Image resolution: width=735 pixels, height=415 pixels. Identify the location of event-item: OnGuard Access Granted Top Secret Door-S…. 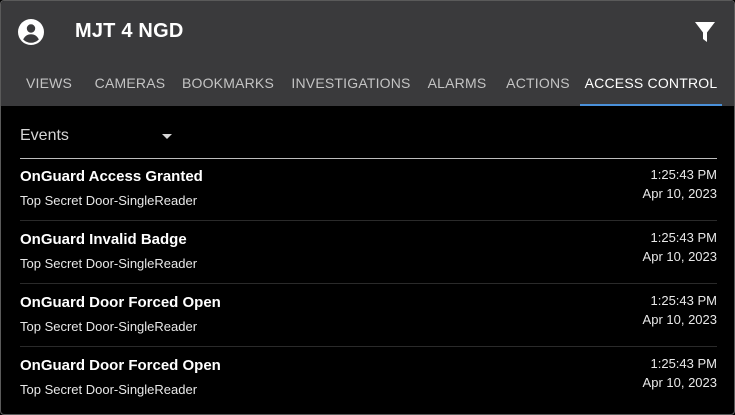
(368, 190).